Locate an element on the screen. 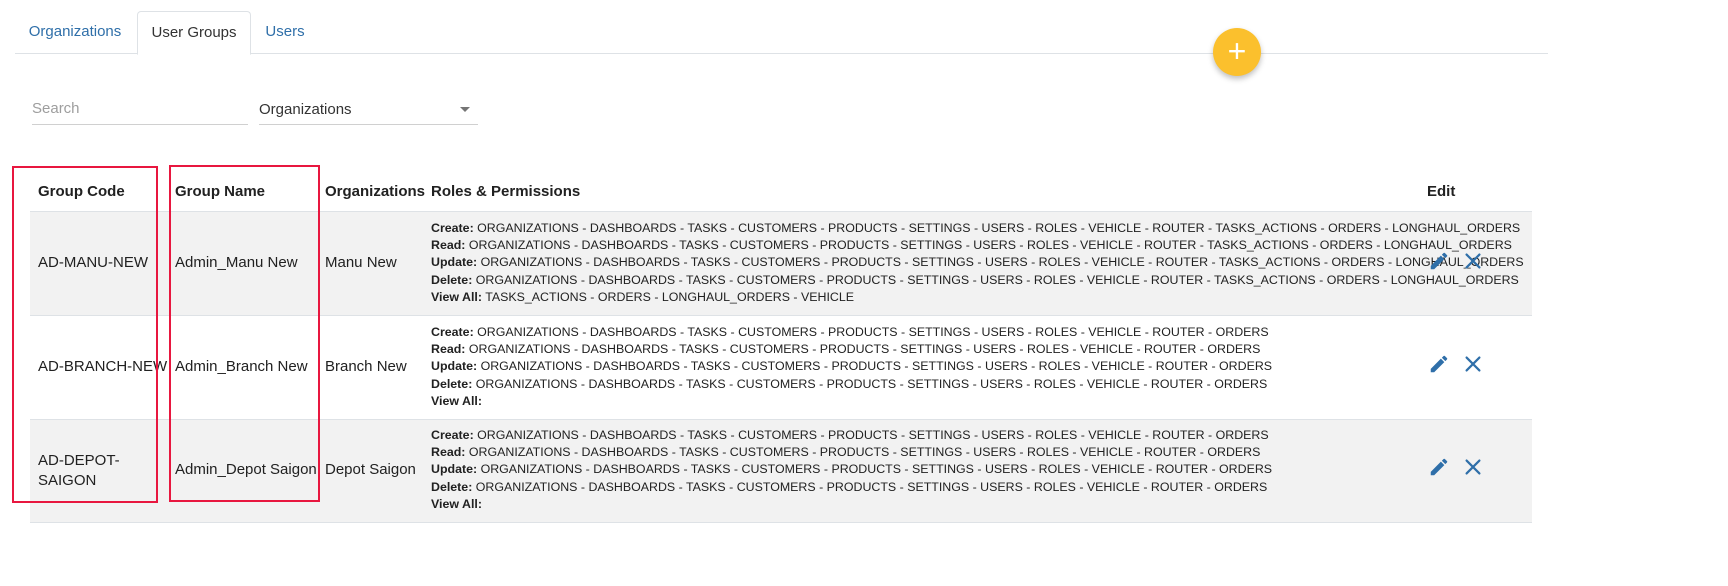 This screenshot has height=586, width=1728. header-organizations: Organizations is located at coordinates (375, 191).